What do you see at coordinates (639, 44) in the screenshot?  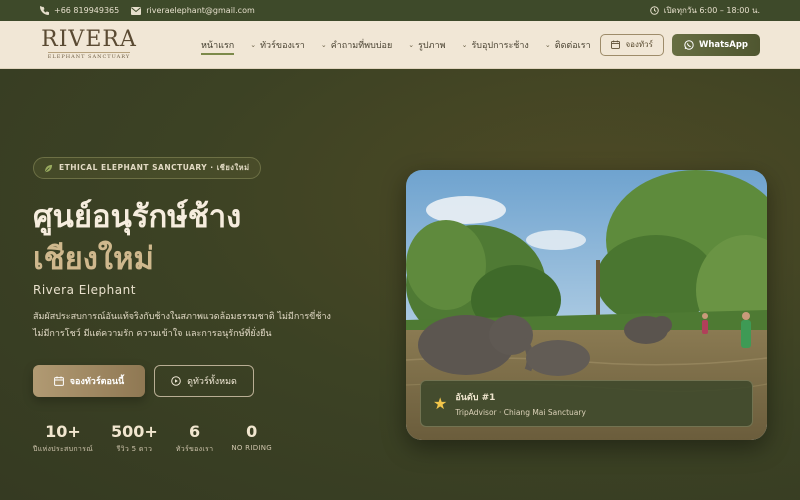 I see `book-tour-label: จองทัวร์` at bounding box center [639, 44].